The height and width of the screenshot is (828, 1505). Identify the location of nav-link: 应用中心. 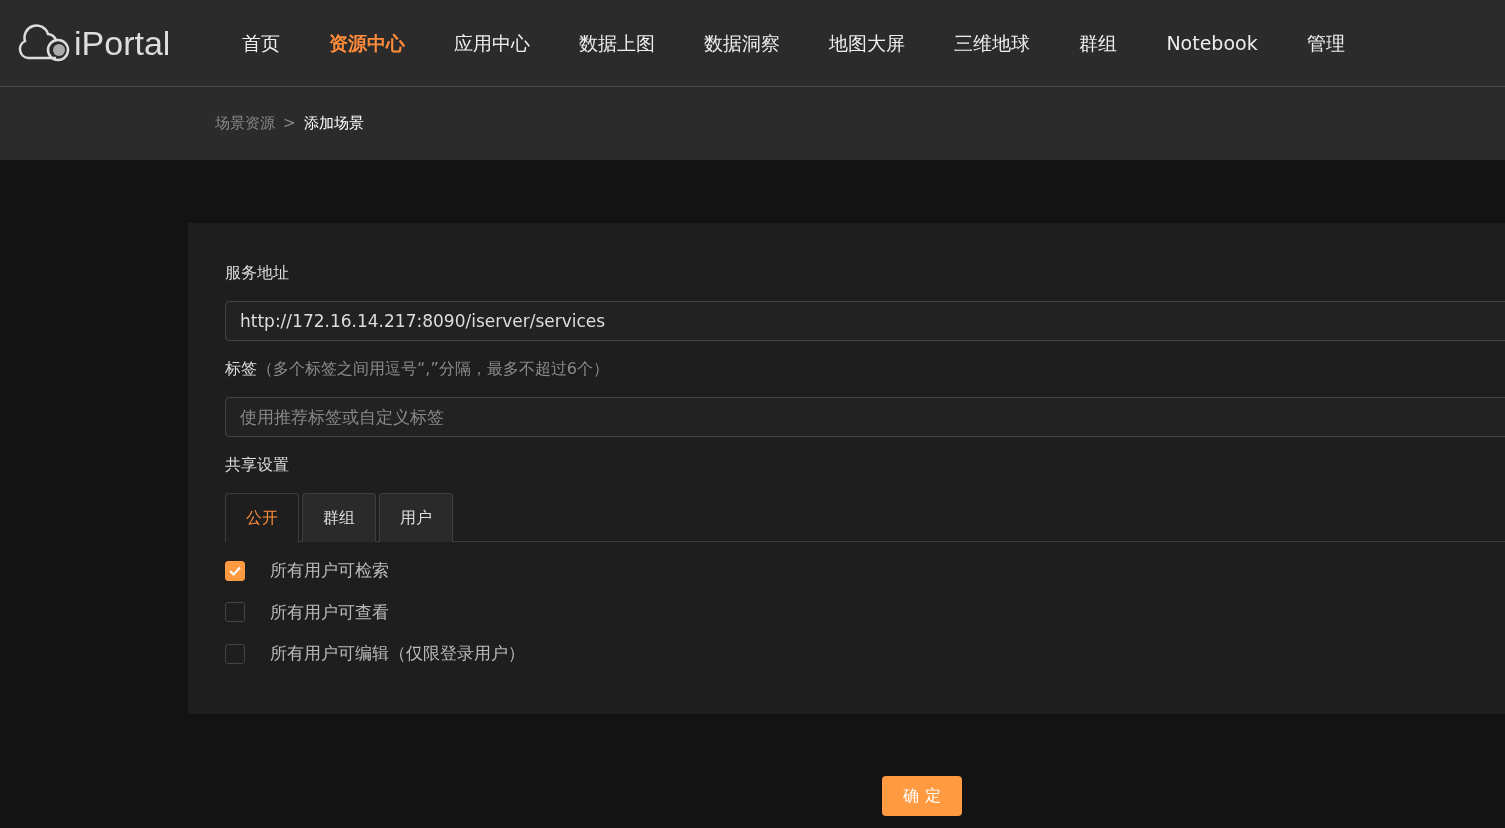
(492, 43).